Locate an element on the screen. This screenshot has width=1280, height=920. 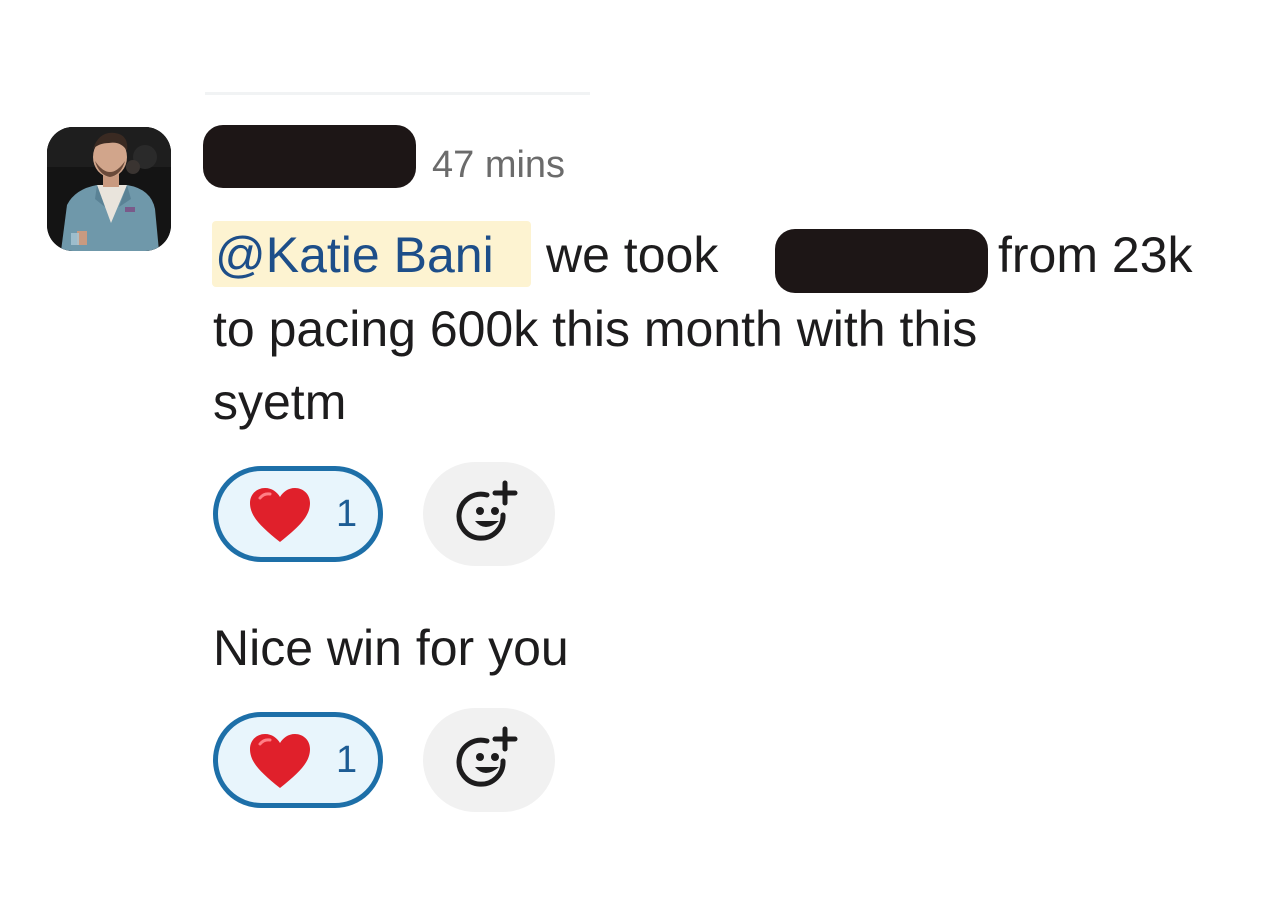
message-text-line3: syetm is located at coordinates (280, 402).